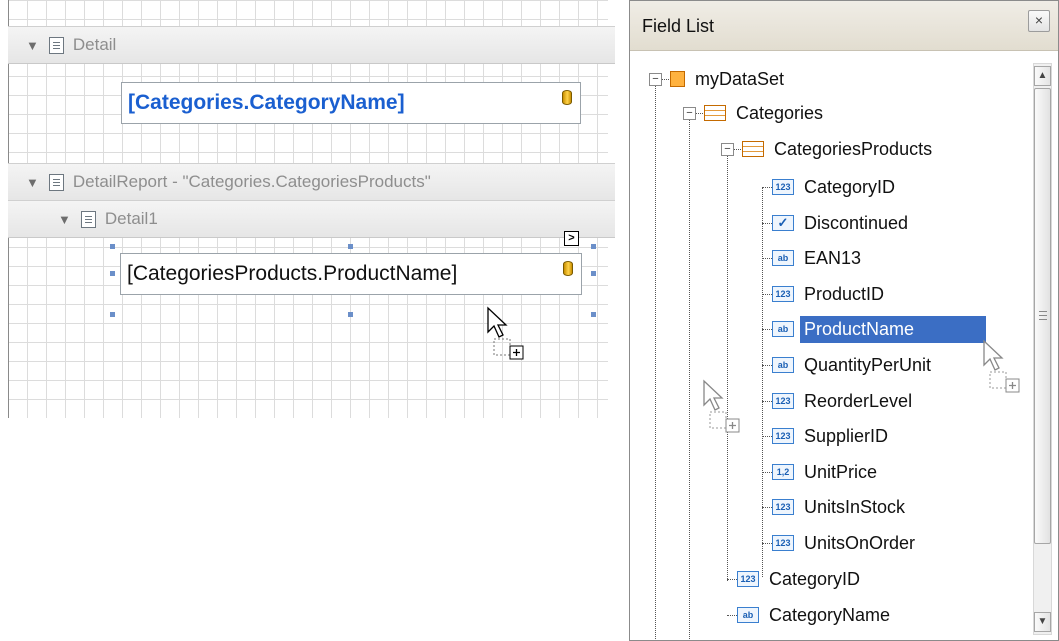 The image size is (1059, 641). What do you see at coordinates (845, 543) in the screenshot?
I see `tree-node-field: 123 UnitsOnOrder` at bounding box center [845, 543].